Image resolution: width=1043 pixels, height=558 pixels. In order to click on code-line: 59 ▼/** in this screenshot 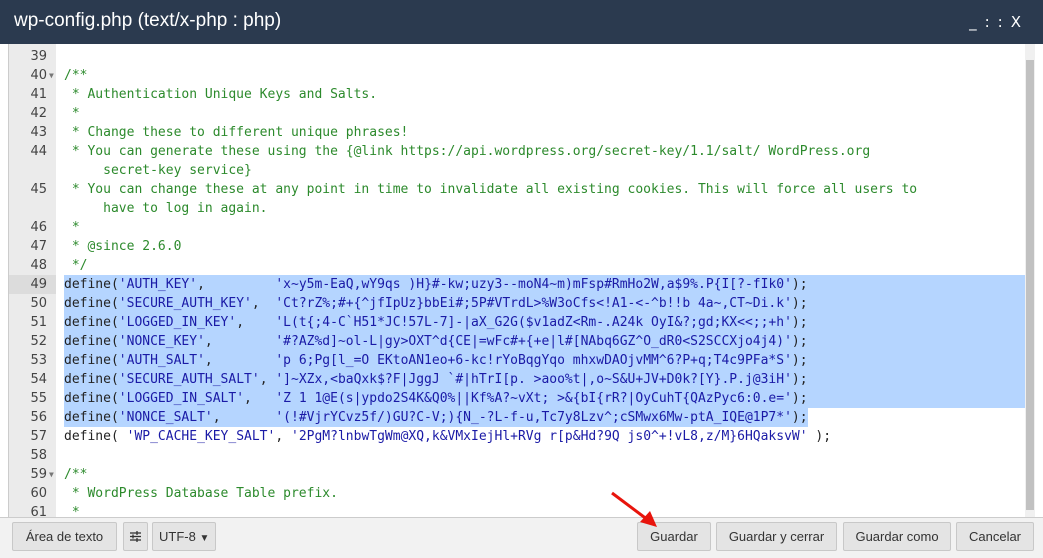, I will do `click(517, 474)`.